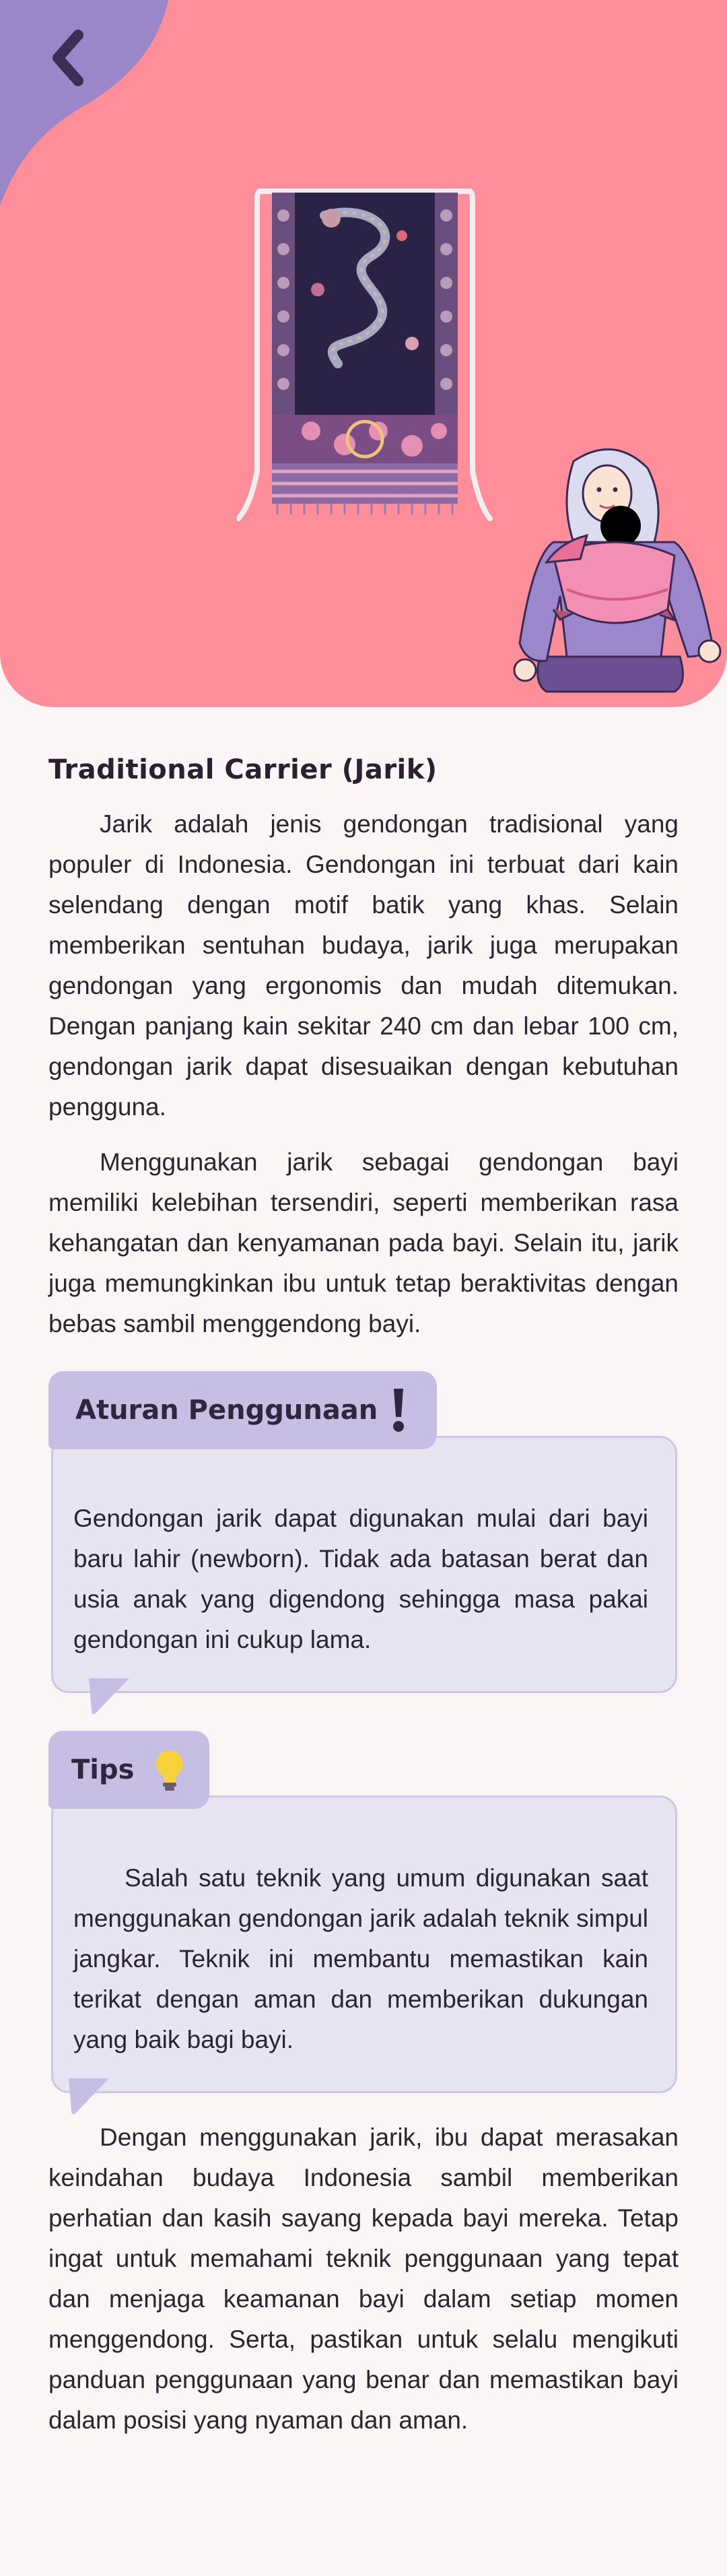 The width and height of the screenshot is (727, 2576). I want to click on exclamation-icon, so click(399, 1410).